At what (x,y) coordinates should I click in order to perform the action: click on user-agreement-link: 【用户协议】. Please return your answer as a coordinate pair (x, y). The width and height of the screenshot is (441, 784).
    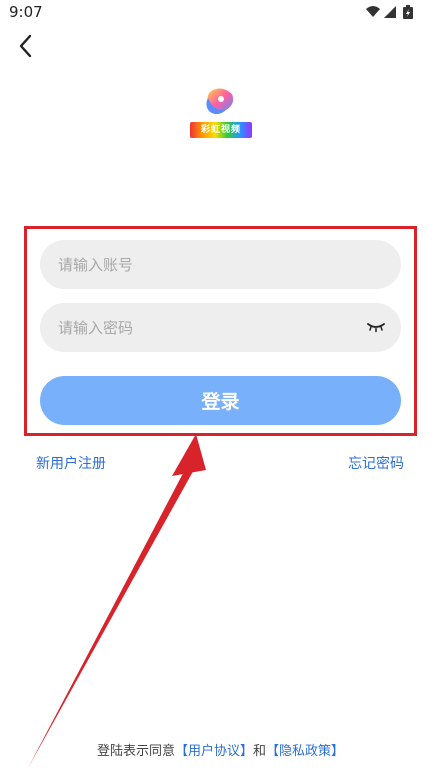
    Looking at the image, I should click on (214, 751).